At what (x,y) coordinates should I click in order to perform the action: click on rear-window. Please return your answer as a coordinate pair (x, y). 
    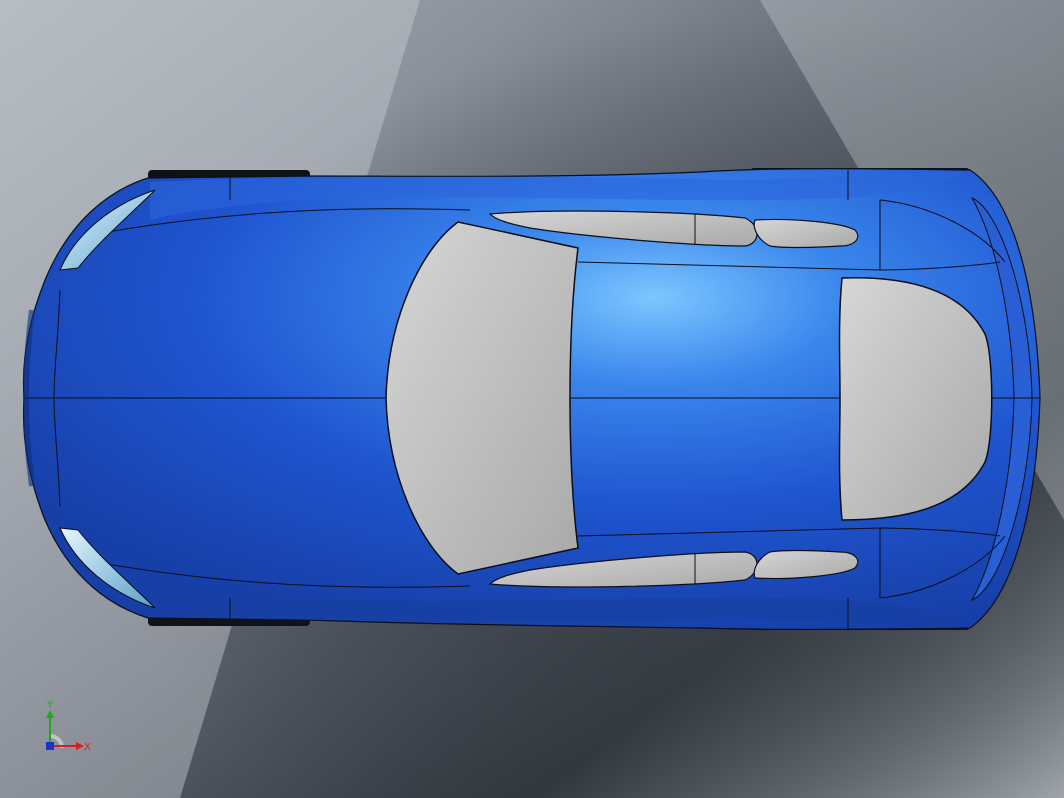
    Looking at the image, I should click on (915, 399).